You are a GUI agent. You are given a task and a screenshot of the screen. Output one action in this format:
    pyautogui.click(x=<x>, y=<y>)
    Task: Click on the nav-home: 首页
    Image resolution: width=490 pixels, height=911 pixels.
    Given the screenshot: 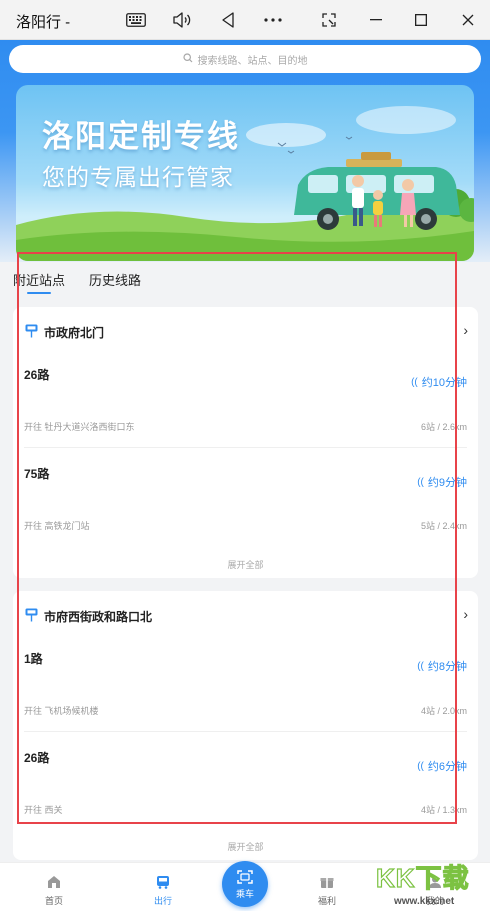 What is the action you would take?
    pyautogui.click(x=54, y=891)
    